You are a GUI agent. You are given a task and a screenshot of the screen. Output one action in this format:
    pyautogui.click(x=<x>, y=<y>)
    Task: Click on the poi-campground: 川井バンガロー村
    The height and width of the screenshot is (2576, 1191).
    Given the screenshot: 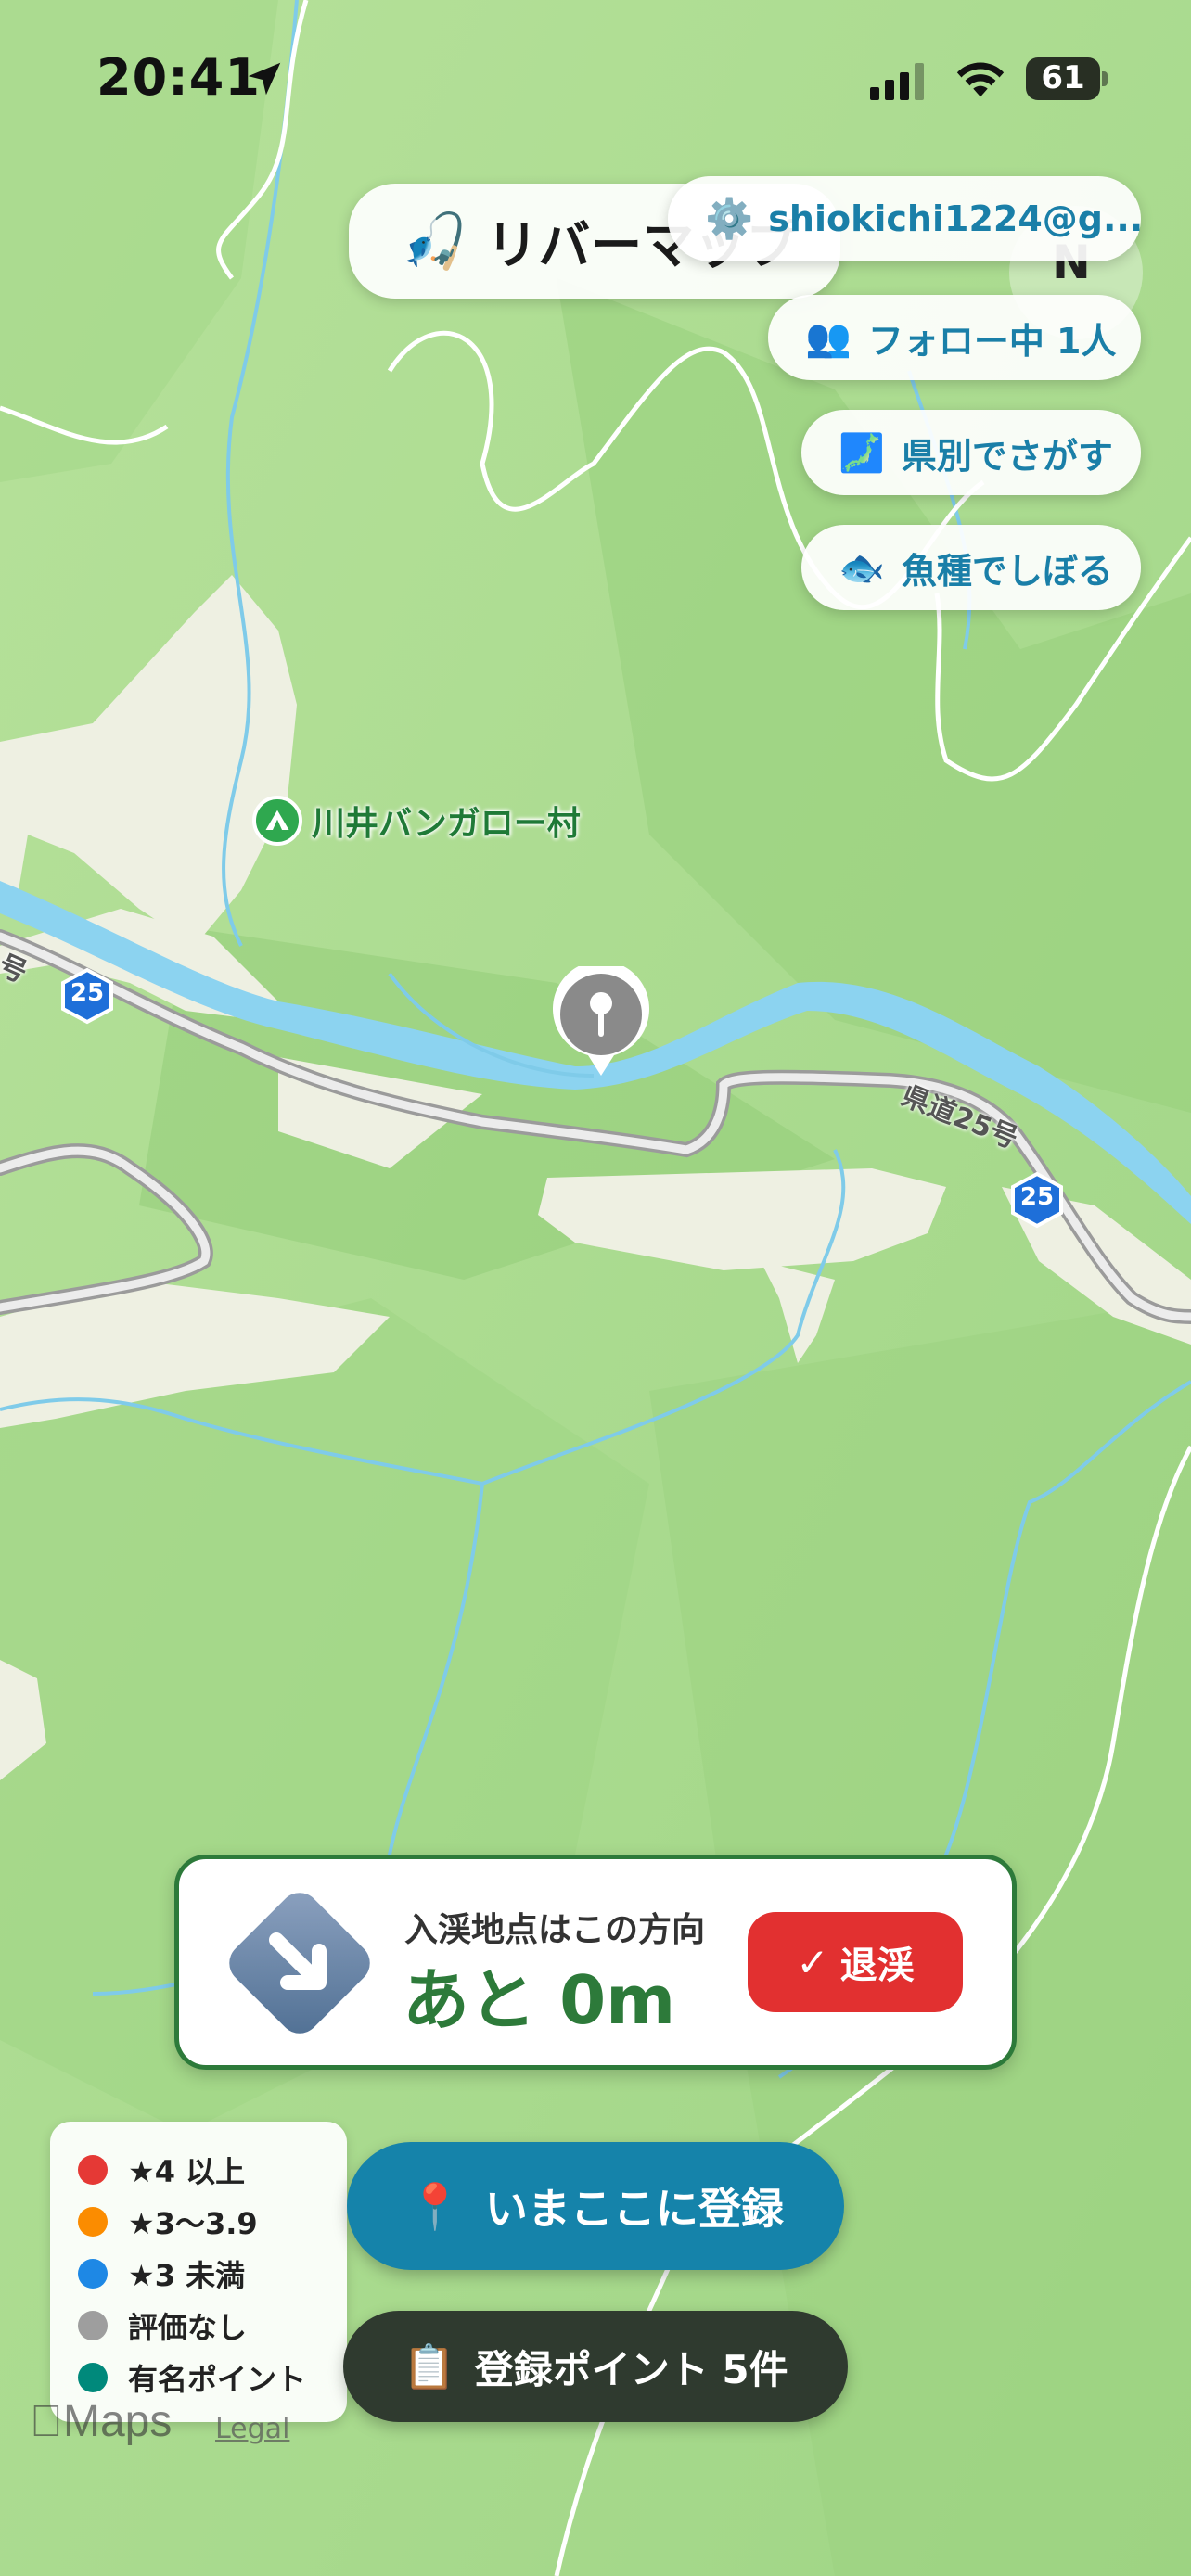 What is the action you would take?
    pyautogui.click(x=416, y=821)
    